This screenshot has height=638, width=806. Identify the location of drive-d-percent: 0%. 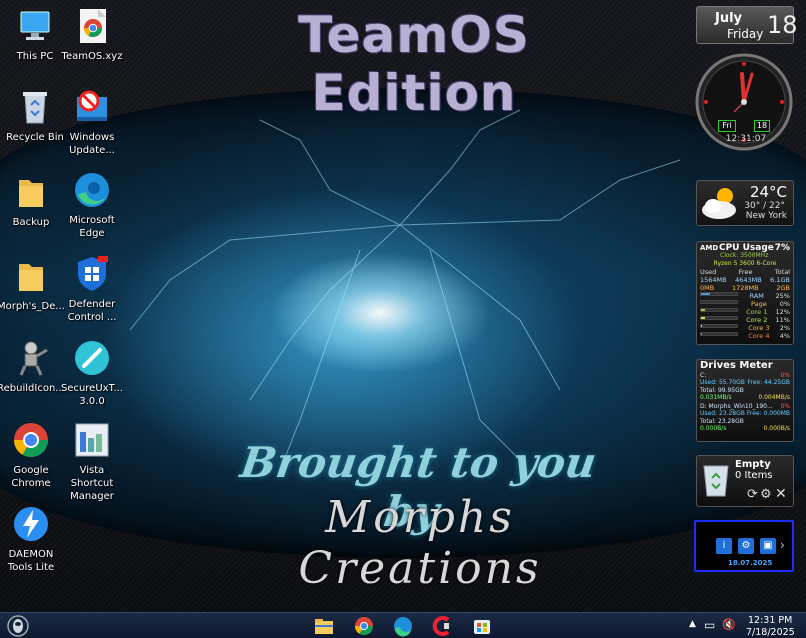
(785, 406).